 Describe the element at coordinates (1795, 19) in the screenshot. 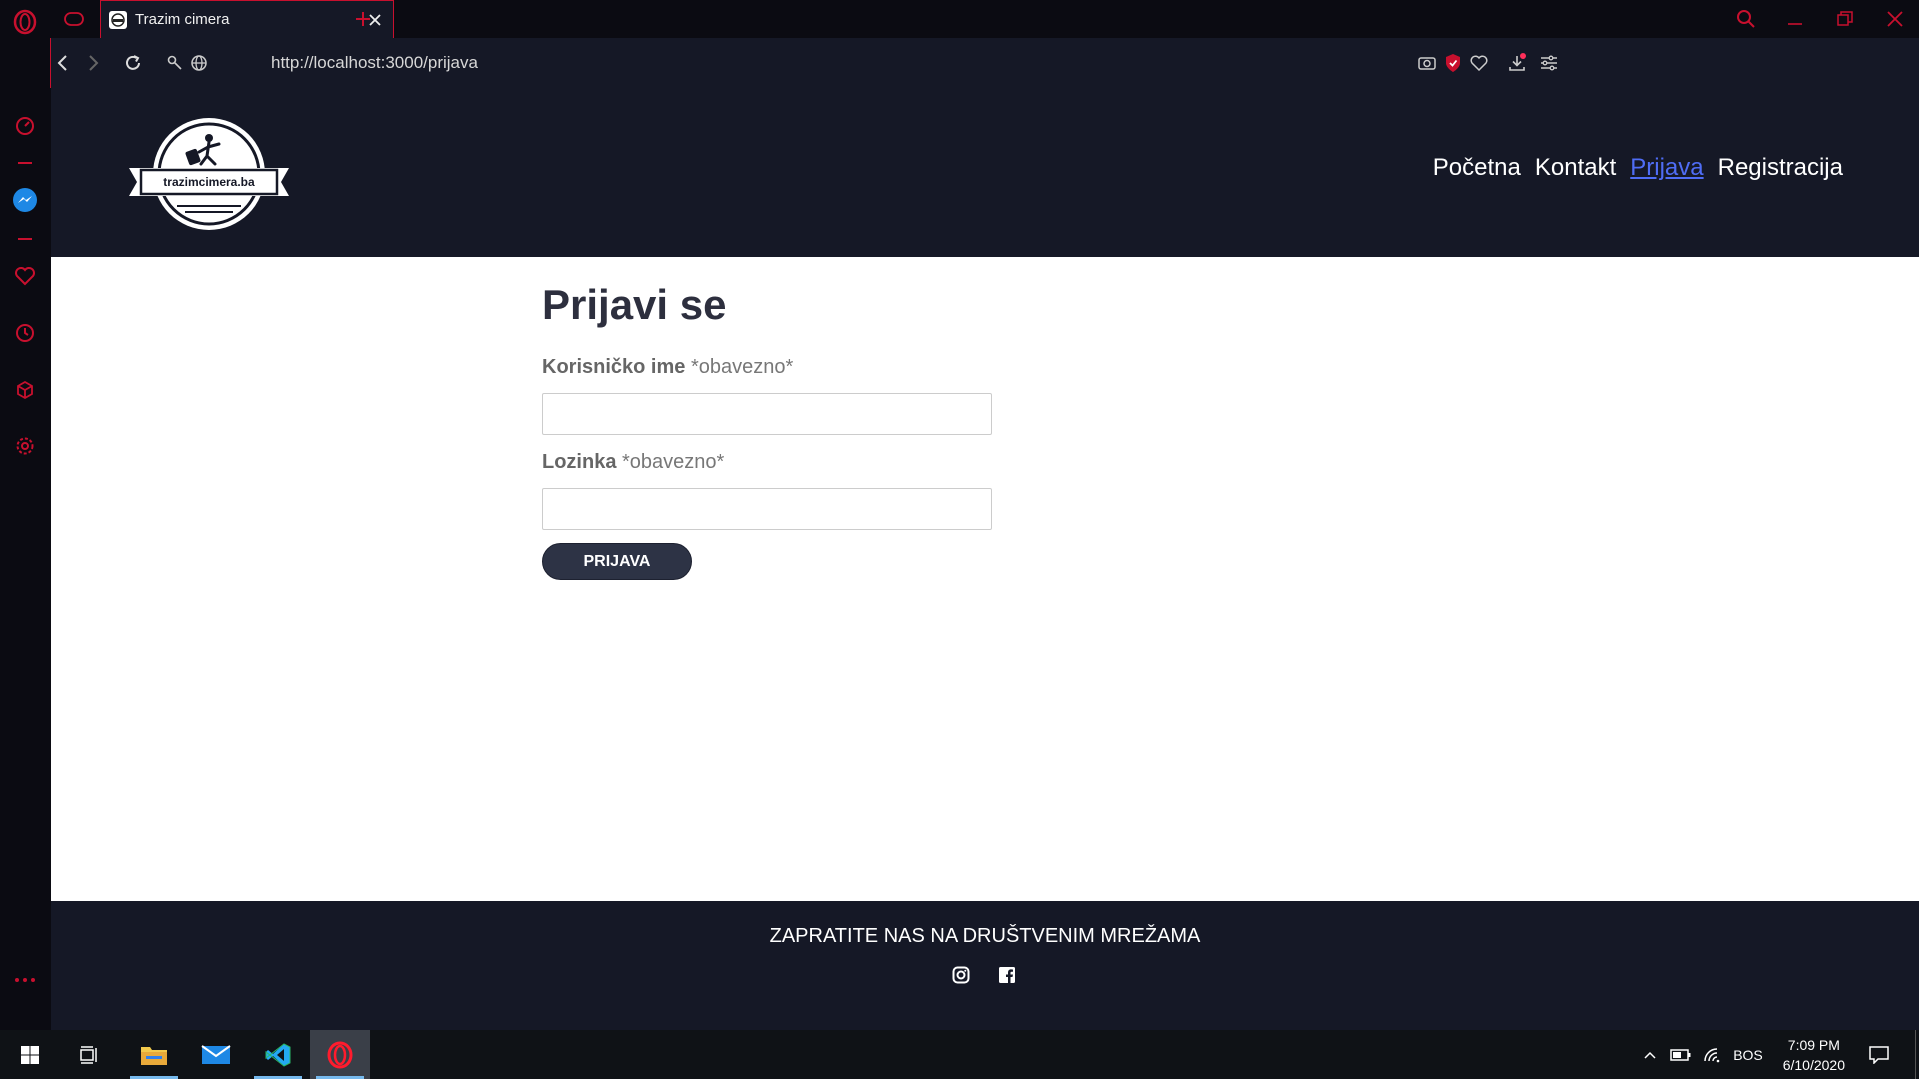

I see `minimize-window-icon` at that location.